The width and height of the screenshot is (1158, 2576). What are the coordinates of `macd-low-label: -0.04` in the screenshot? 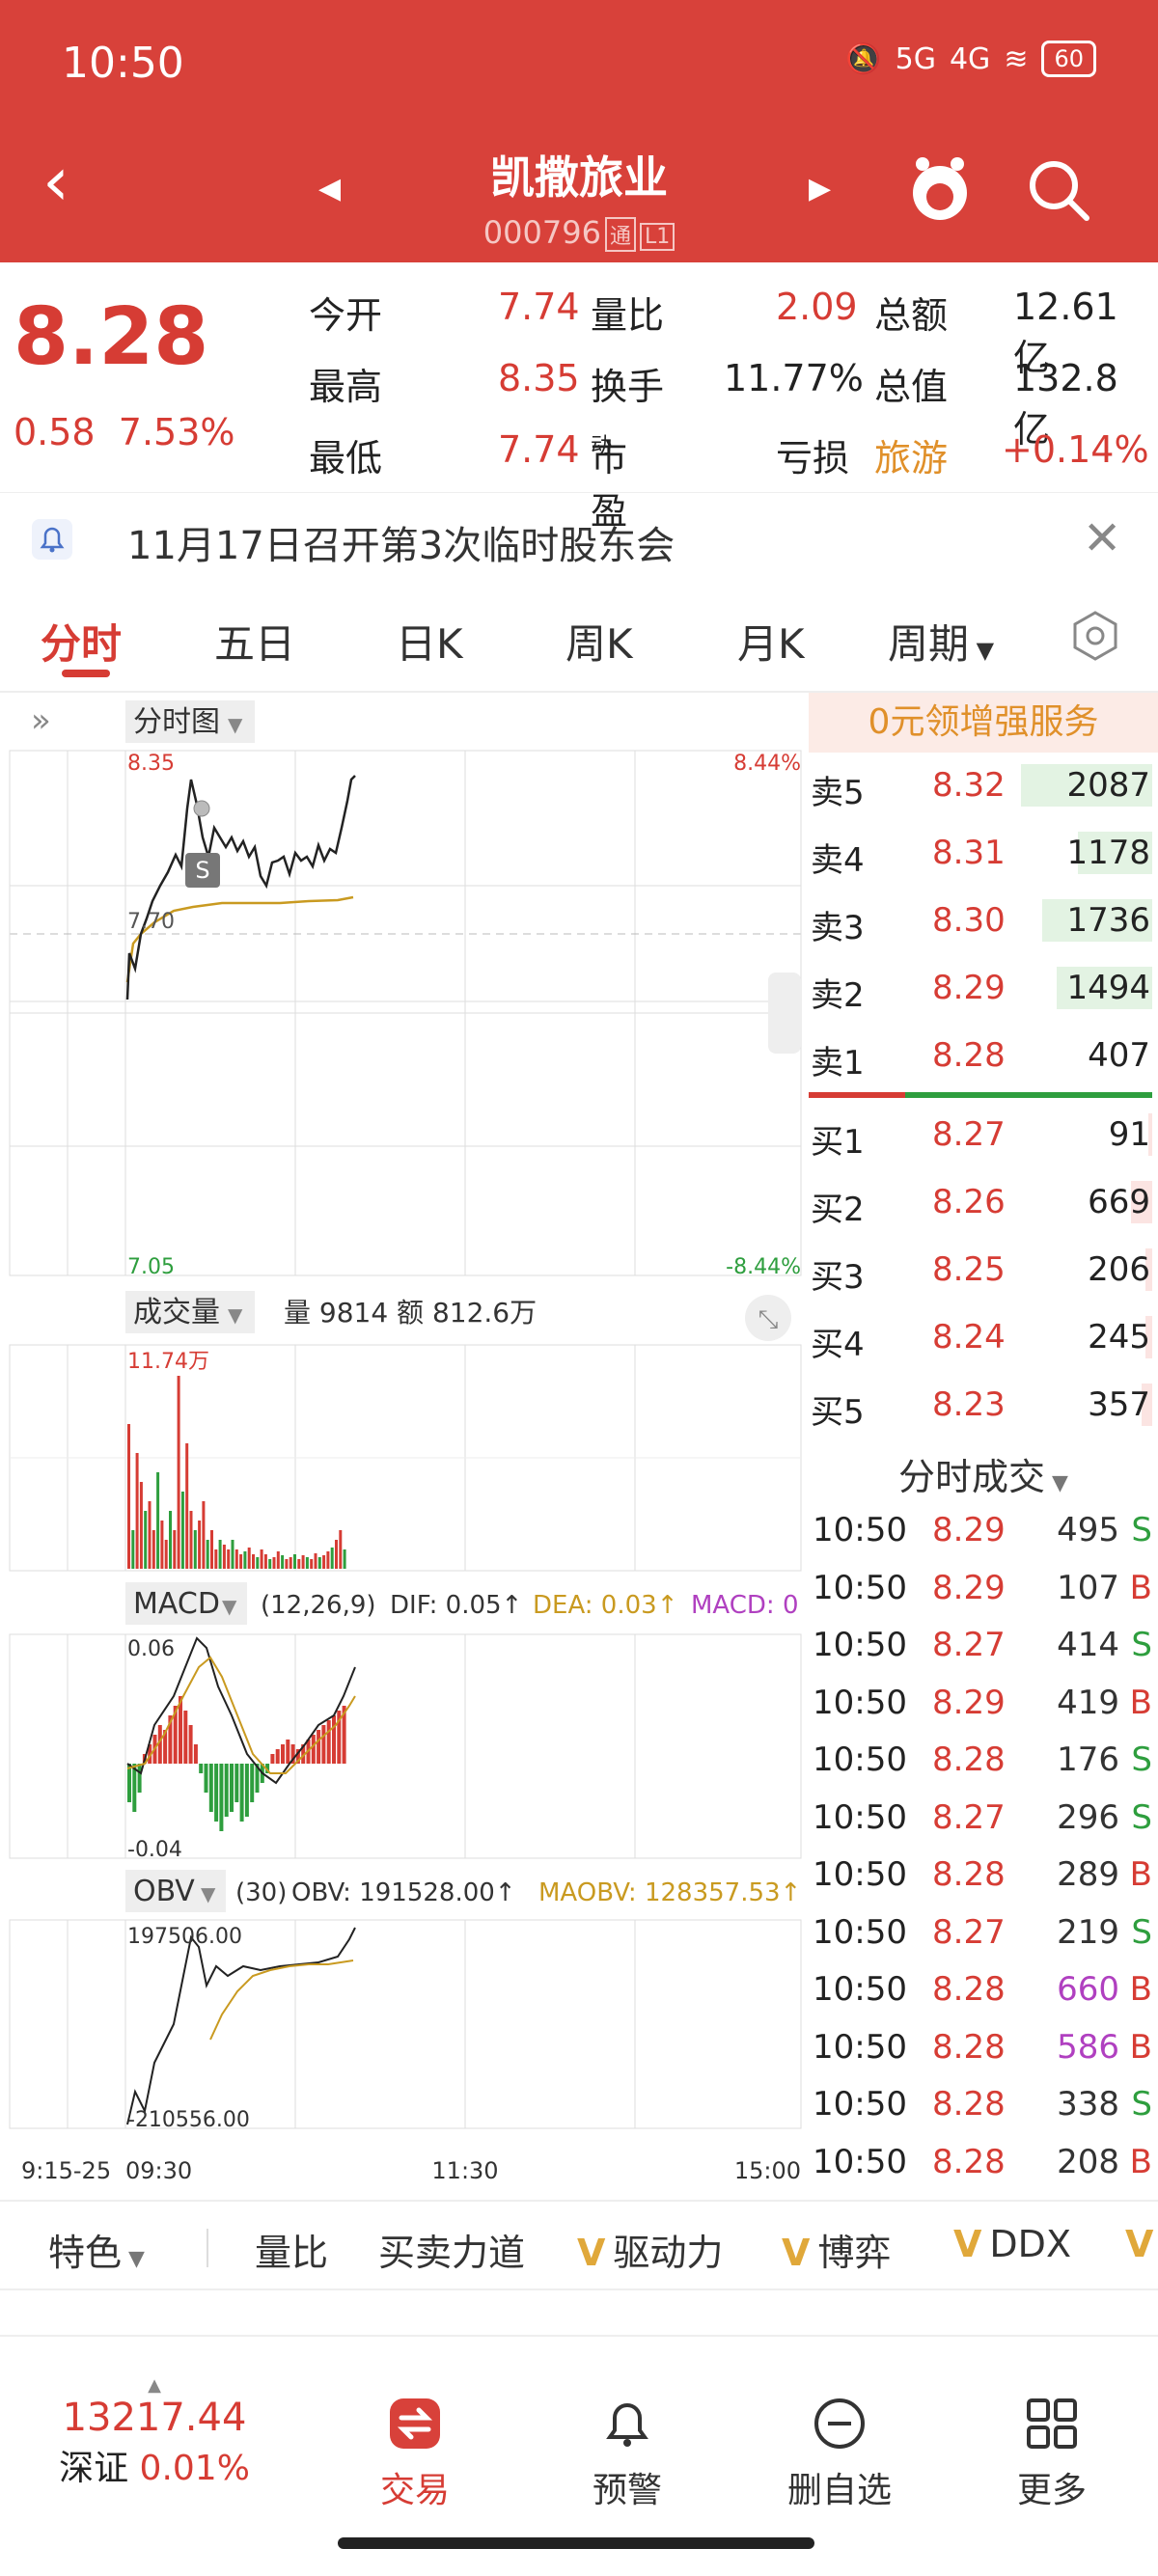 It's located at (154, 1850).